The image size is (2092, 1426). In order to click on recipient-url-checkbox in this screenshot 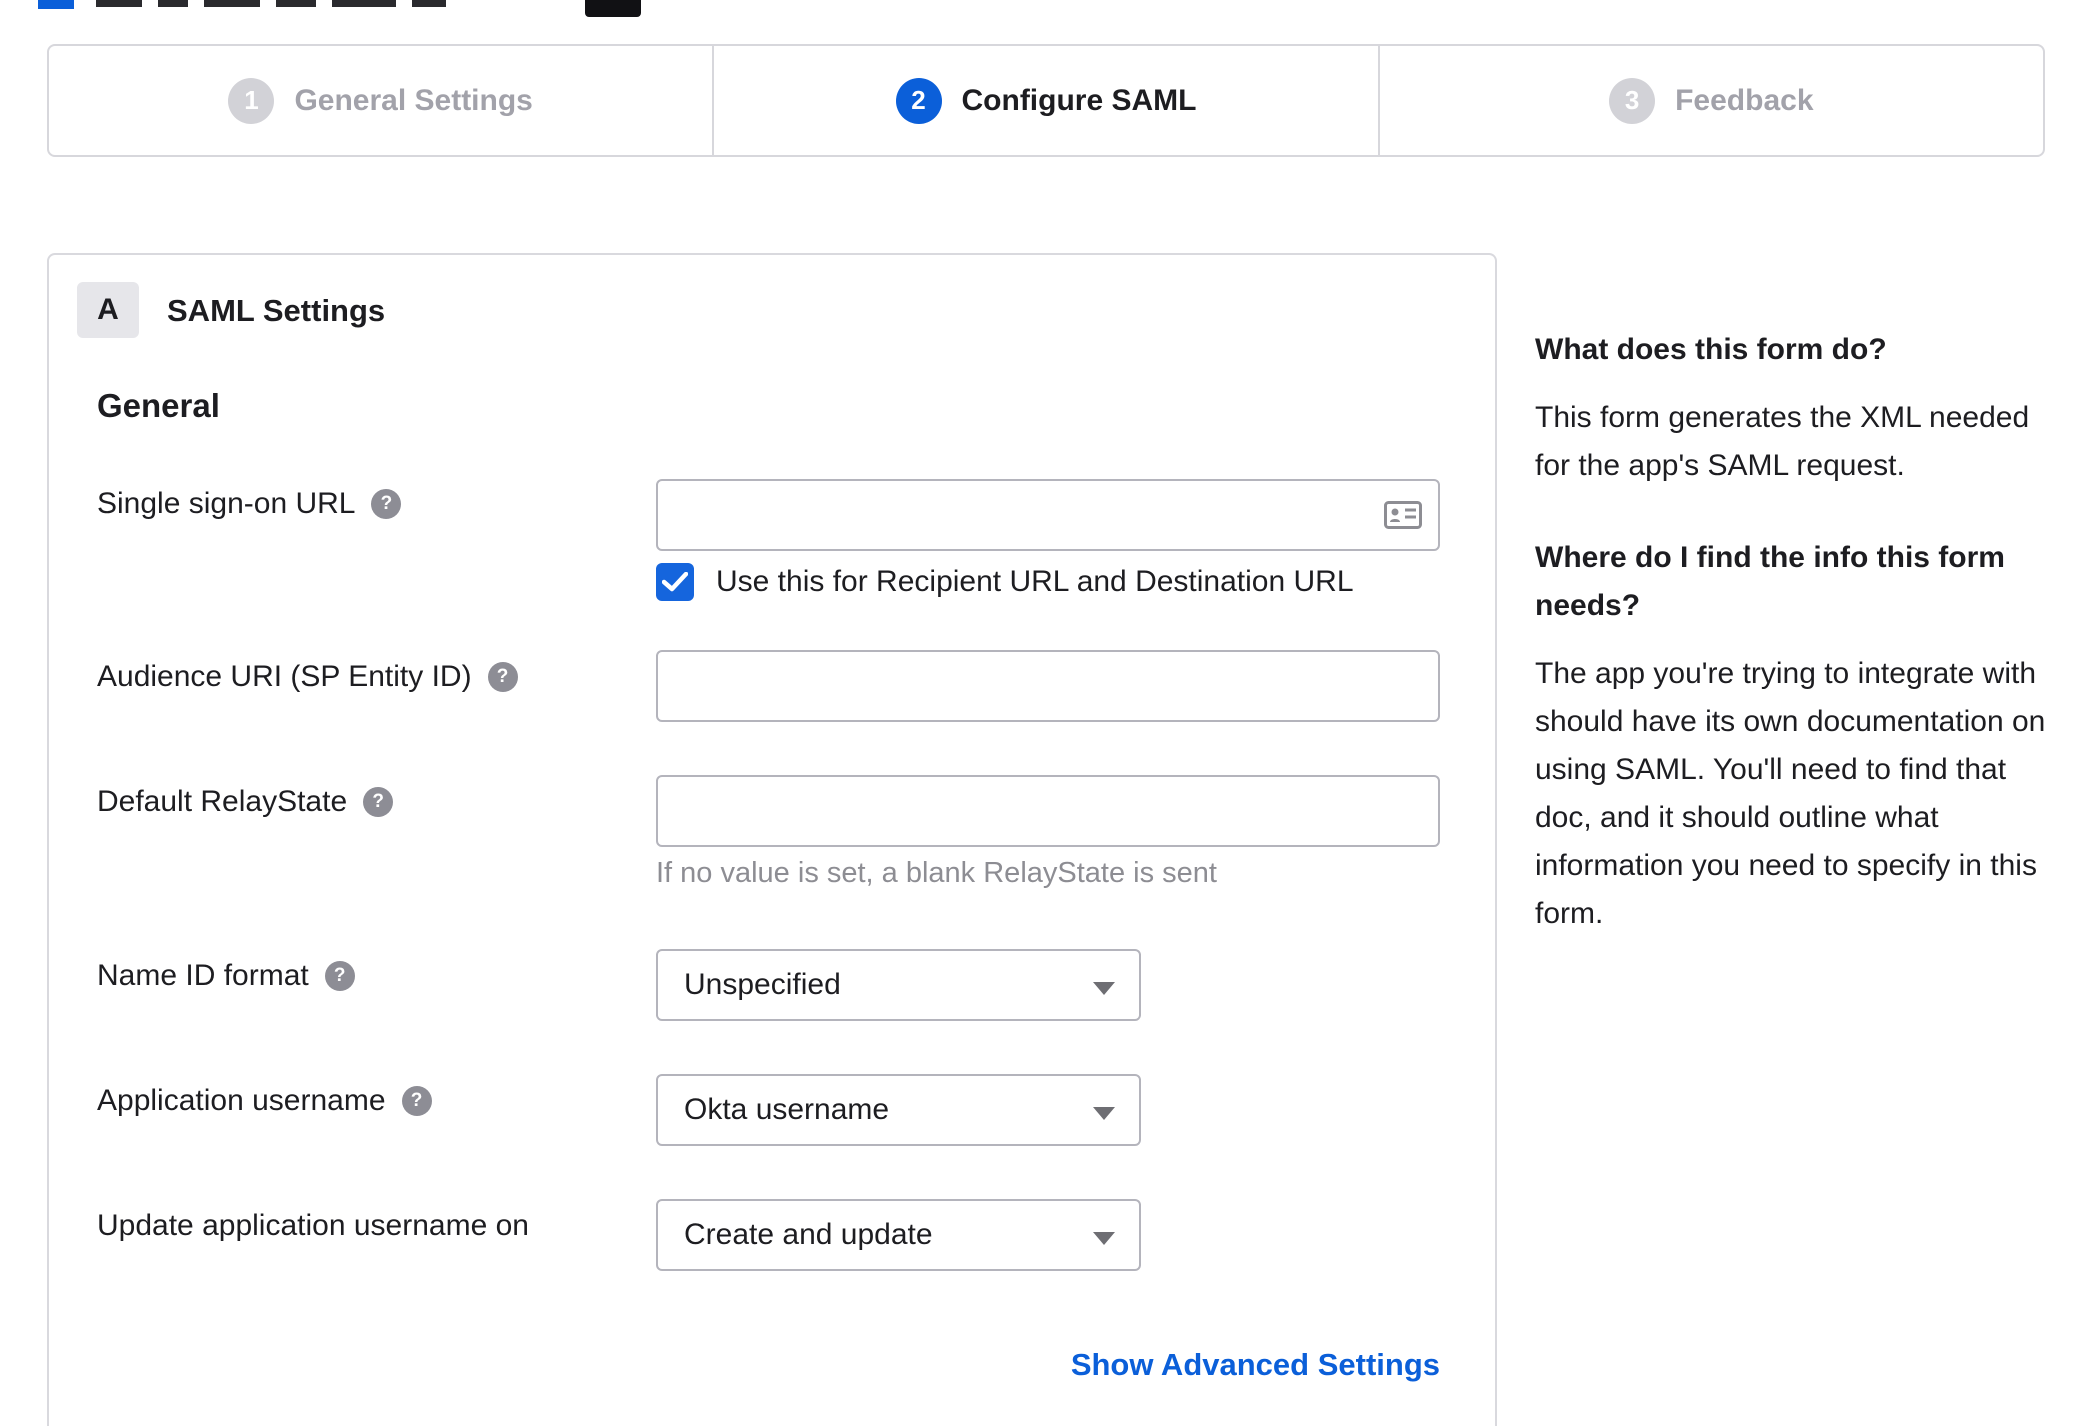, I will do `click(675, 582)`.